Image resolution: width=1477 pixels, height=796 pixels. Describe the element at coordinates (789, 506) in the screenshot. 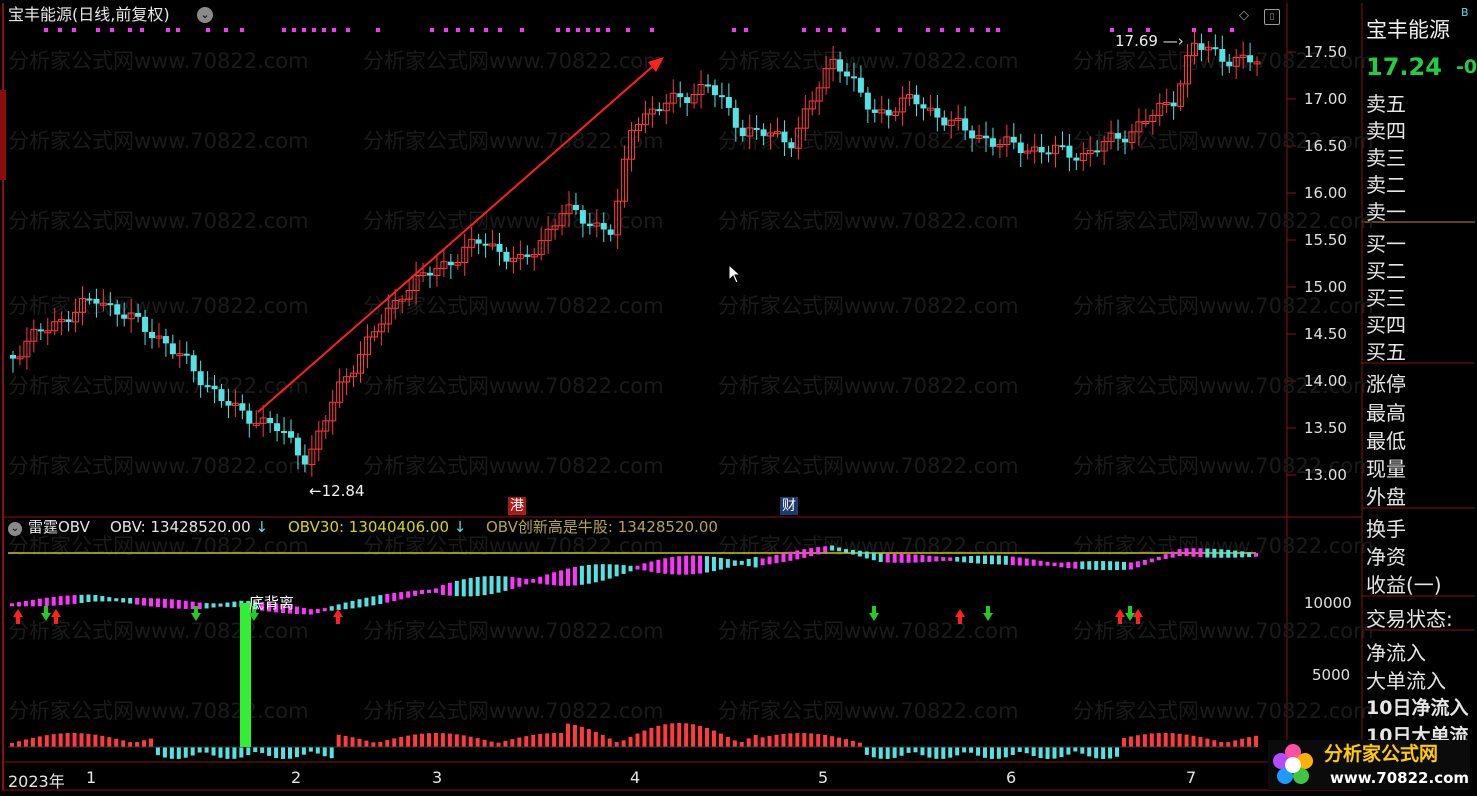

I see `event-badge-finance: 财` at that location.